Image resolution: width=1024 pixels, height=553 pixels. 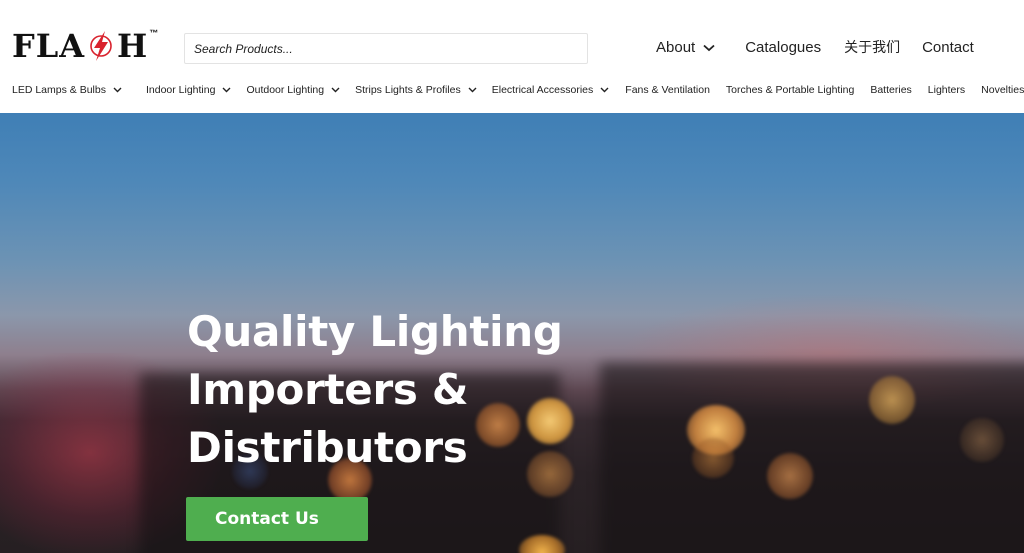 I want to click on logo-text-right: H, so click(x=133, y=46).